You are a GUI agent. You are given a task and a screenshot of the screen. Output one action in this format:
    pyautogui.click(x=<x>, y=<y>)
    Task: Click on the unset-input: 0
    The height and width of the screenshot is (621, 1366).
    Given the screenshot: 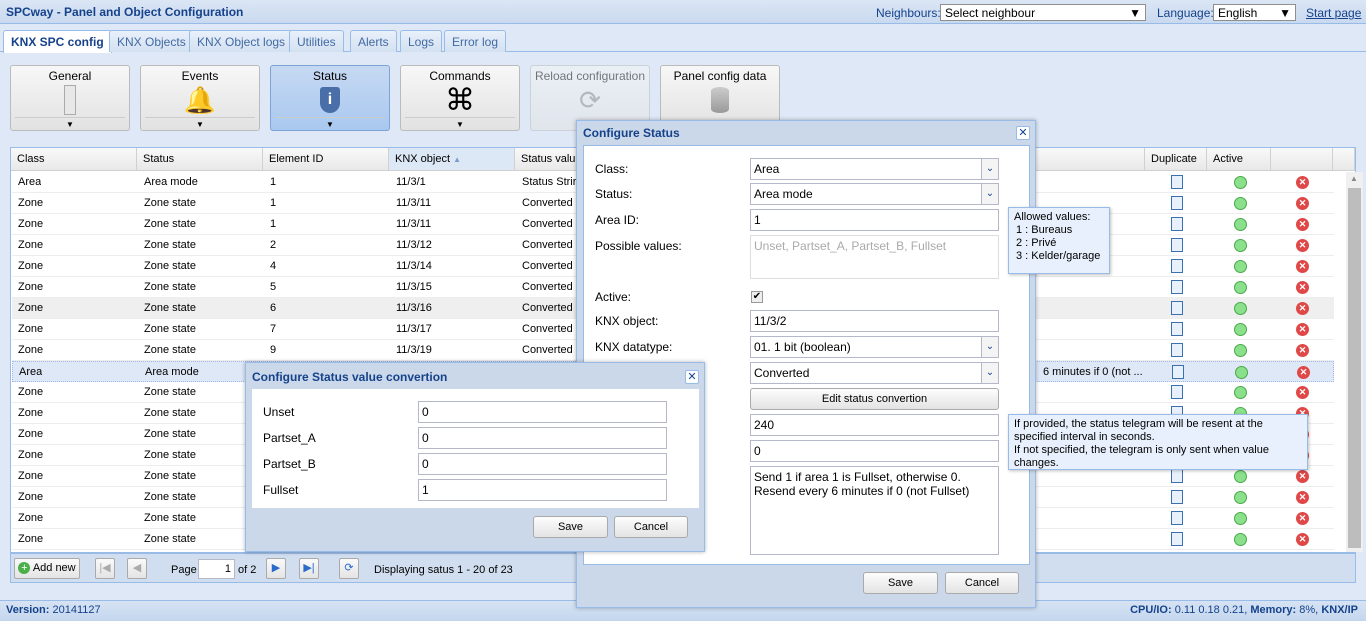 What is the action you would take?
    pyautogui.click(x=542, y=412)
    